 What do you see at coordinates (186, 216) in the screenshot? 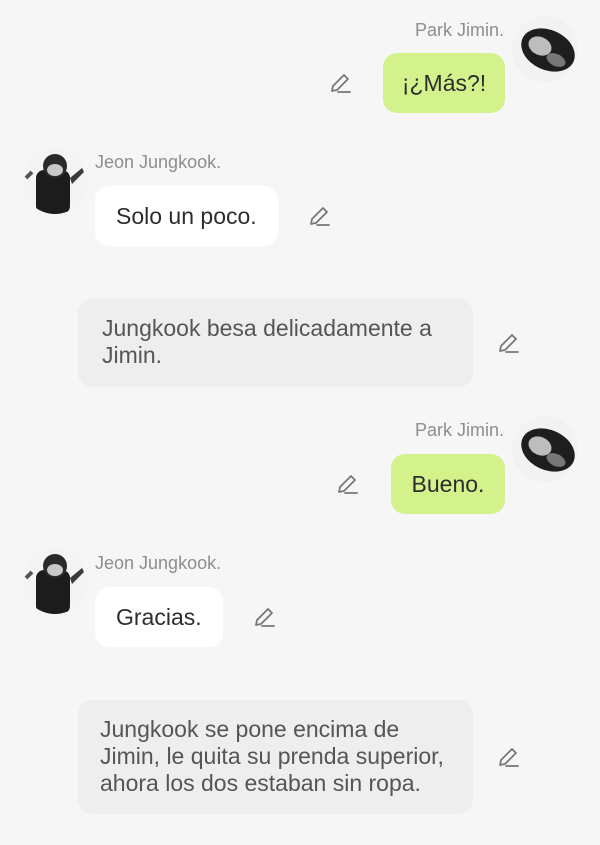
I see `message-bubble: Solo un poco.` at bounding box center [186, 216].